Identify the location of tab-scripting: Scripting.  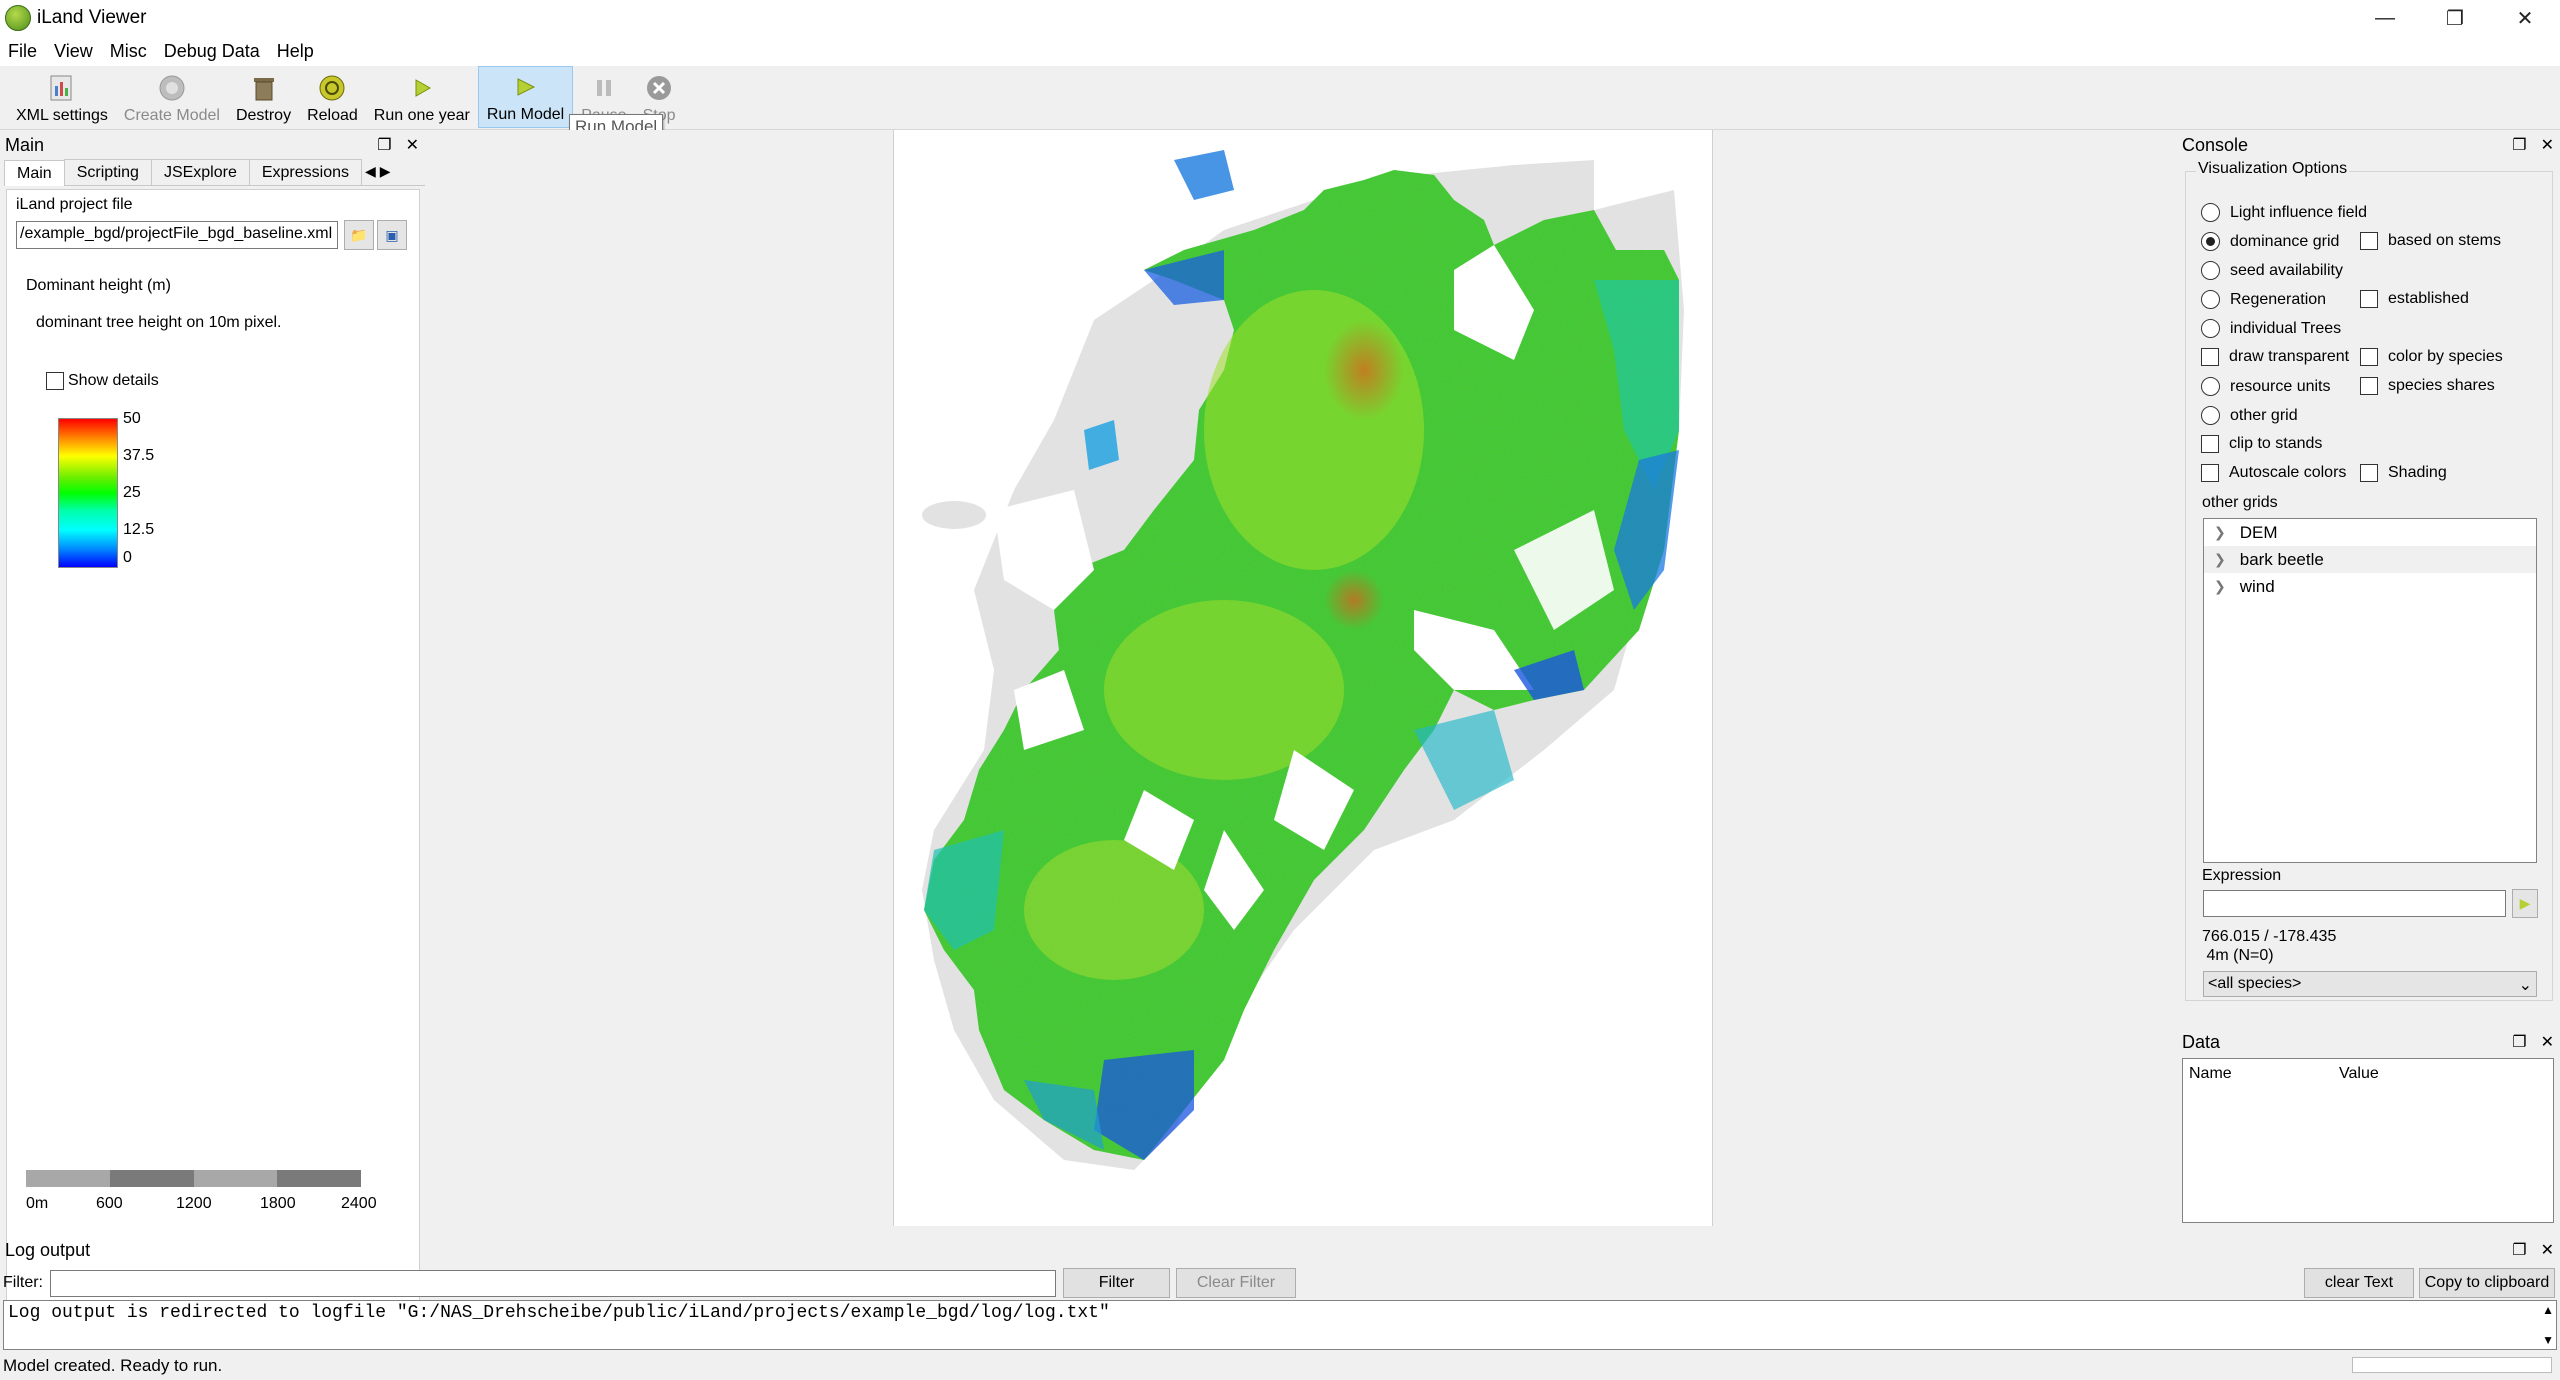
(107, 172).